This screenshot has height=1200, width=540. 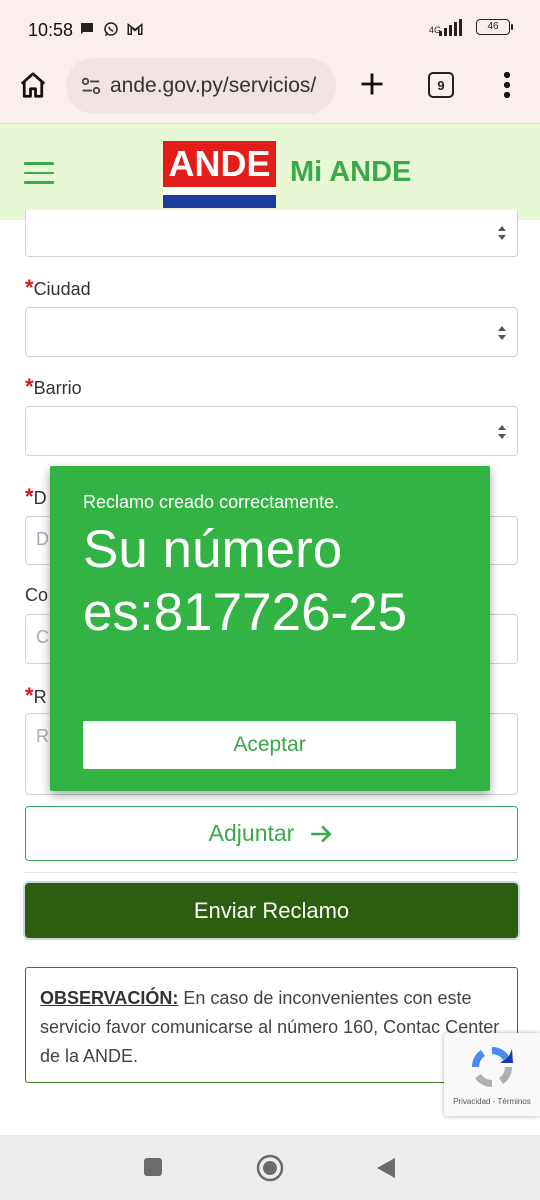 I want to click on chat-bubble-icon, so click(x=87, y=29).